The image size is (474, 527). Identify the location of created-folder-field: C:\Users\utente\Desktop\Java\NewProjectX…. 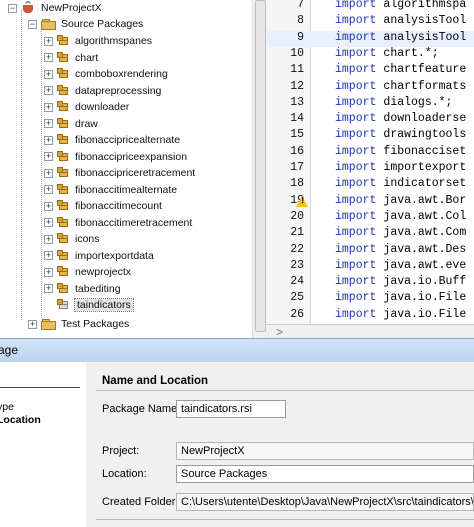
(325, 502).